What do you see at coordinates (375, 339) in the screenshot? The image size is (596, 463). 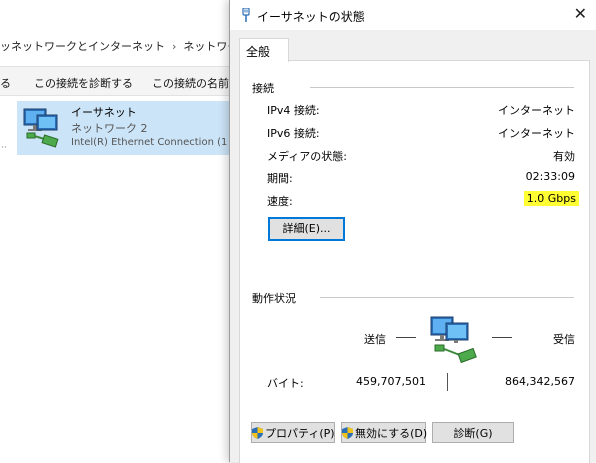 I see `sent-label: 送信` at bounding box center [375, 339].